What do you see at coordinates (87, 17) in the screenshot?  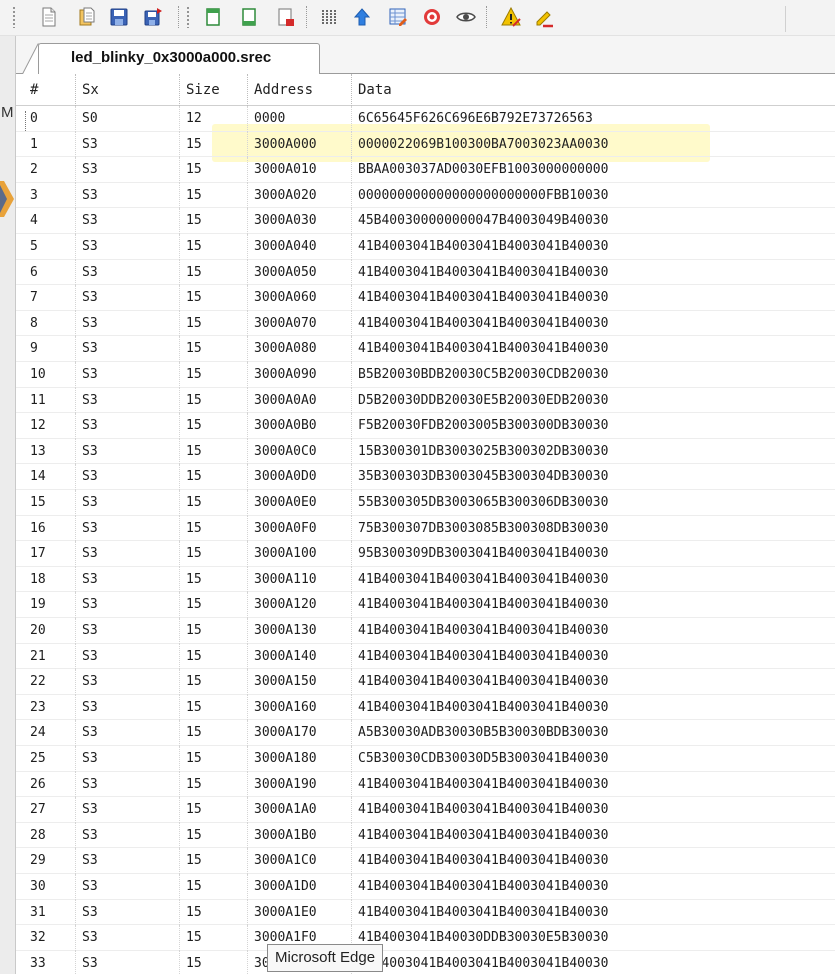 I see `open-file-icon` at bounding box center [87, 17].